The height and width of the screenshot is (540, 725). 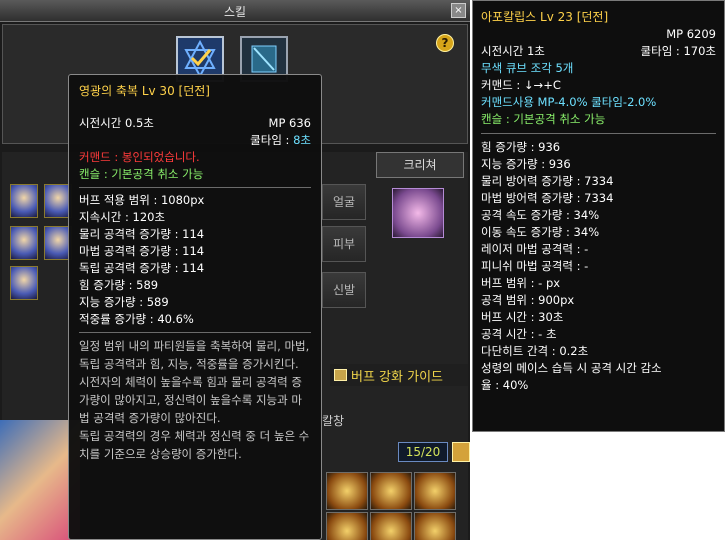 What do you see at coordinates (344, 202) in the screenshot?
I see `equip-slot-face: 얼굴` at bounding box center [344, 202].